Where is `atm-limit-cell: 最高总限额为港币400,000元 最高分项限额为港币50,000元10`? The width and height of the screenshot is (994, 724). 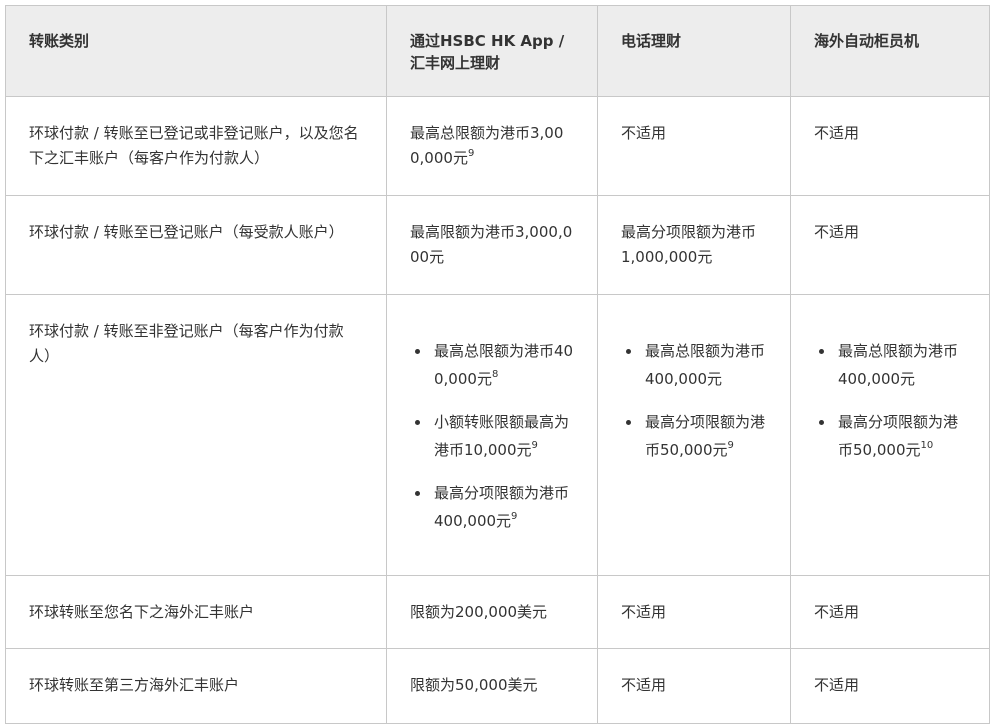 atm-limit-cell: 最高总限额为港币400,000元 最高分项限额为港币50,000元10 is located at coordinates (890, 435).